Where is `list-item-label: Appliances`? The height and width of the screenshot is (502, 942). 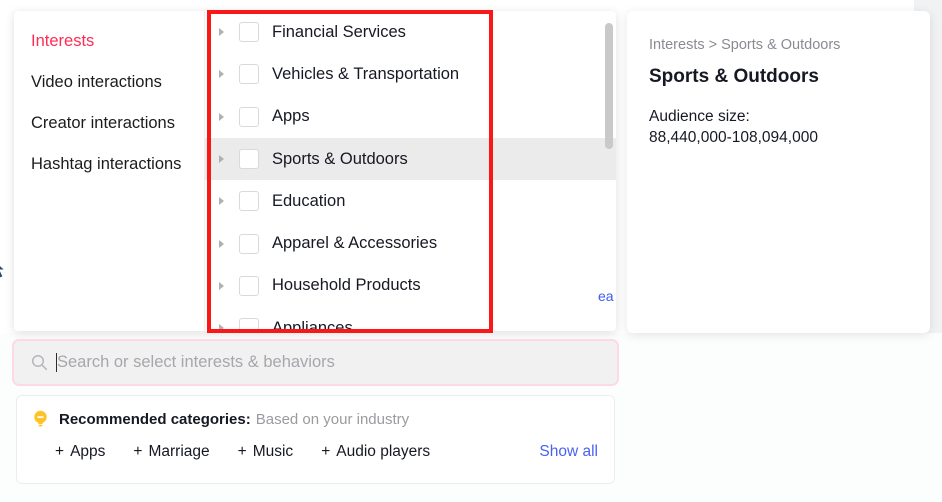 list-item-label: Appliances is located at coordinates (312, 324).